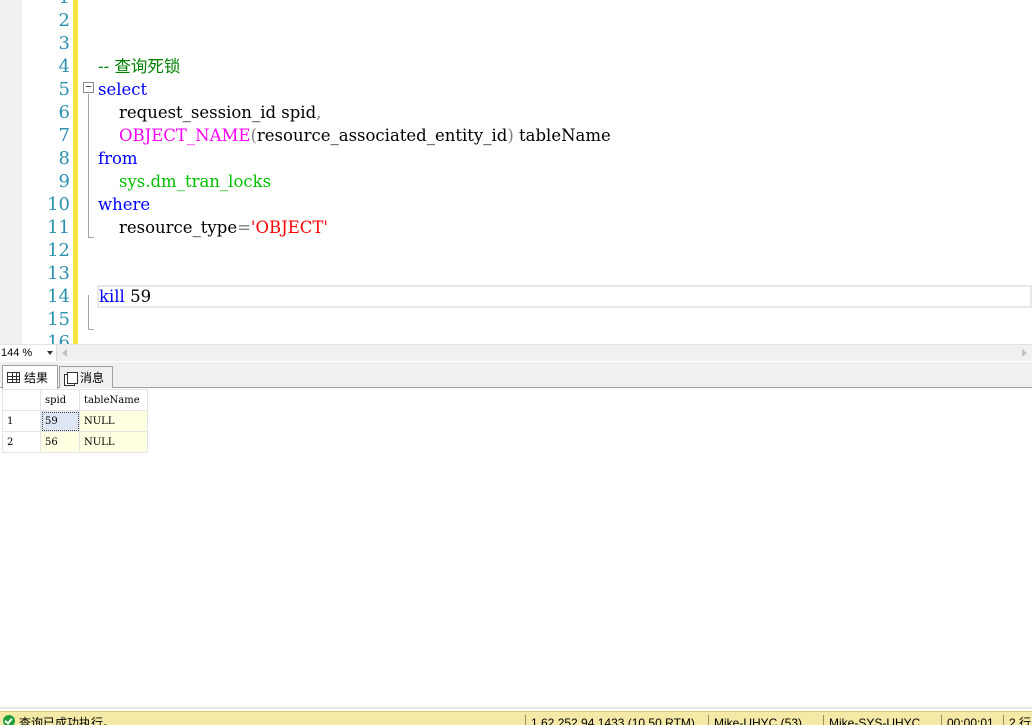 Image resolution: width=1032 pixels, height=725 pixels. I want to click on code-line: kill 59, so click(564, 296).